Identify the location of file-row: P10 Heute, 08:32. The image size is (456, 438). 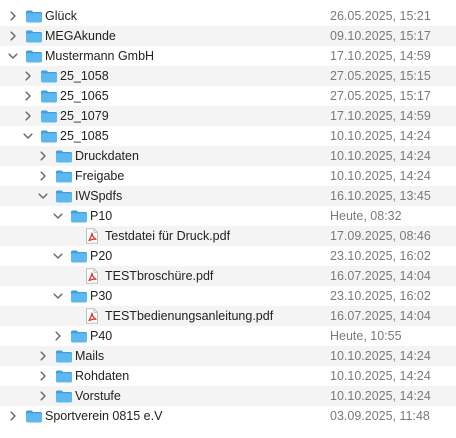
(228, 216).